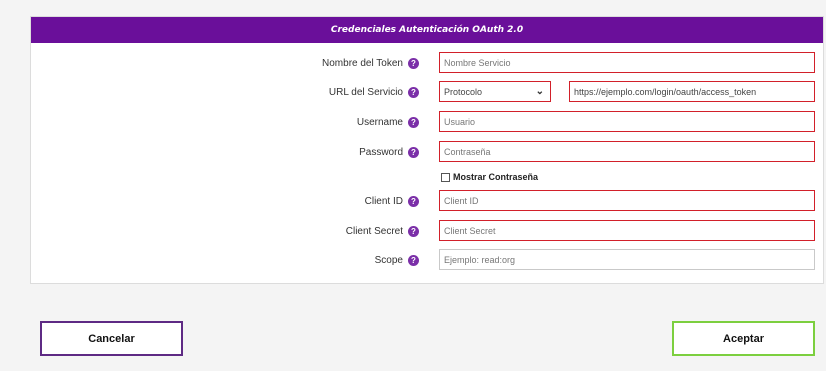 The height and width of the screenshot is (371, 826). I want to click on show-password-checkbox: Mostrar Contraseña, so click(489, 177).